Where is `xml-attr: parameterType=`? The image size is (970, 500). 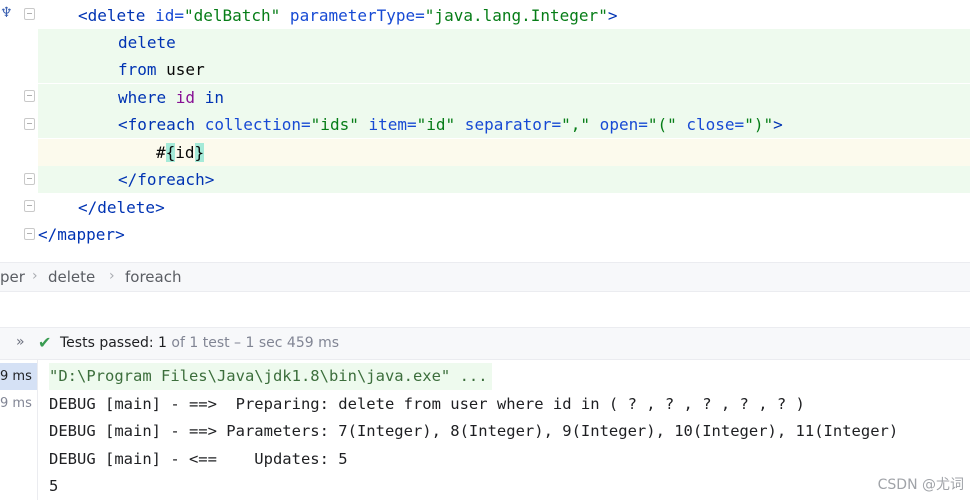 xml-attr: parameterType= is located at coordinates (352, 15).